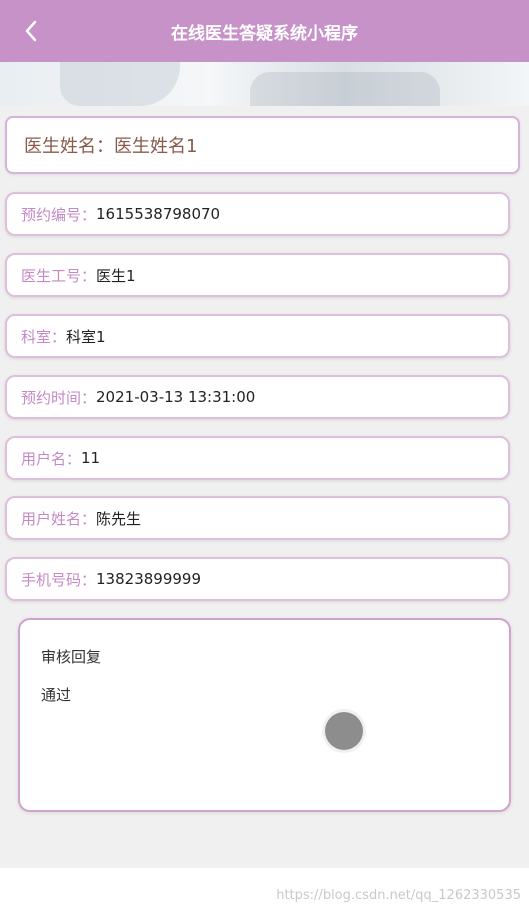  I want to click on field-value: 科室1, so click(86, 336).